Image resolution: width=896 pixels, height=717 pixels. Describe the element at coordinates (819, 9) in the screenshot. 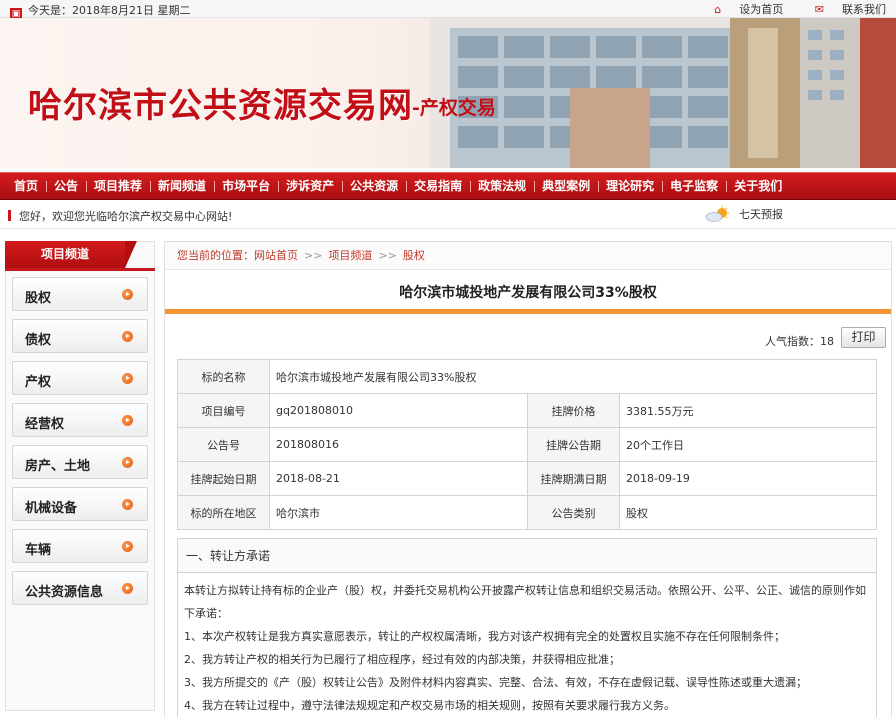

I see `envelope-icon: ✉` at that location.